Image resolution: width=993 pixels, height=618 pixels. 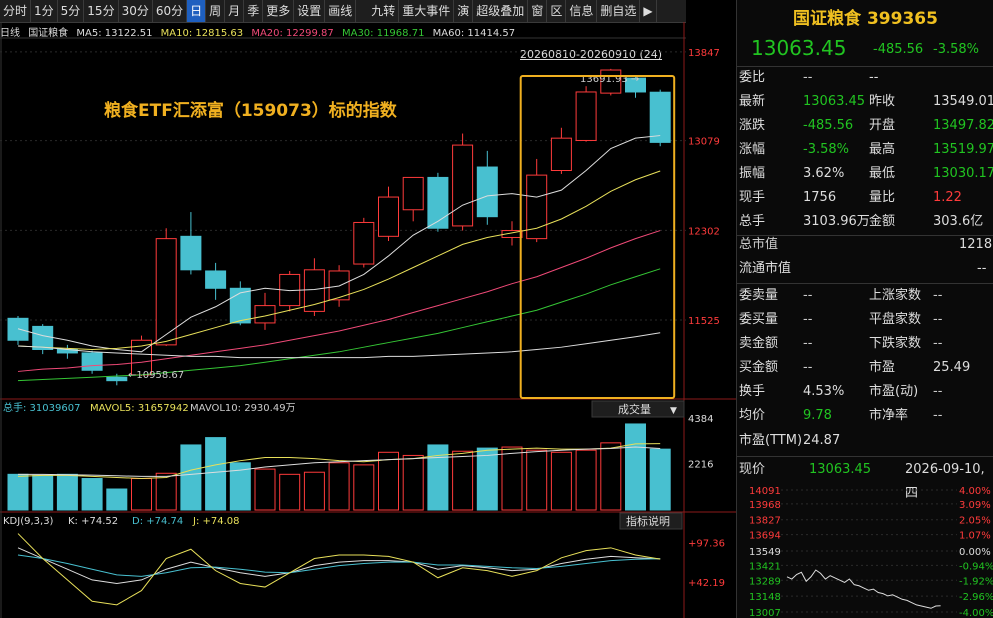 What do you see at coordinates (752, 415) in the screenshot?
I see `quote-label: 均价` at bounding box center [752, 415].